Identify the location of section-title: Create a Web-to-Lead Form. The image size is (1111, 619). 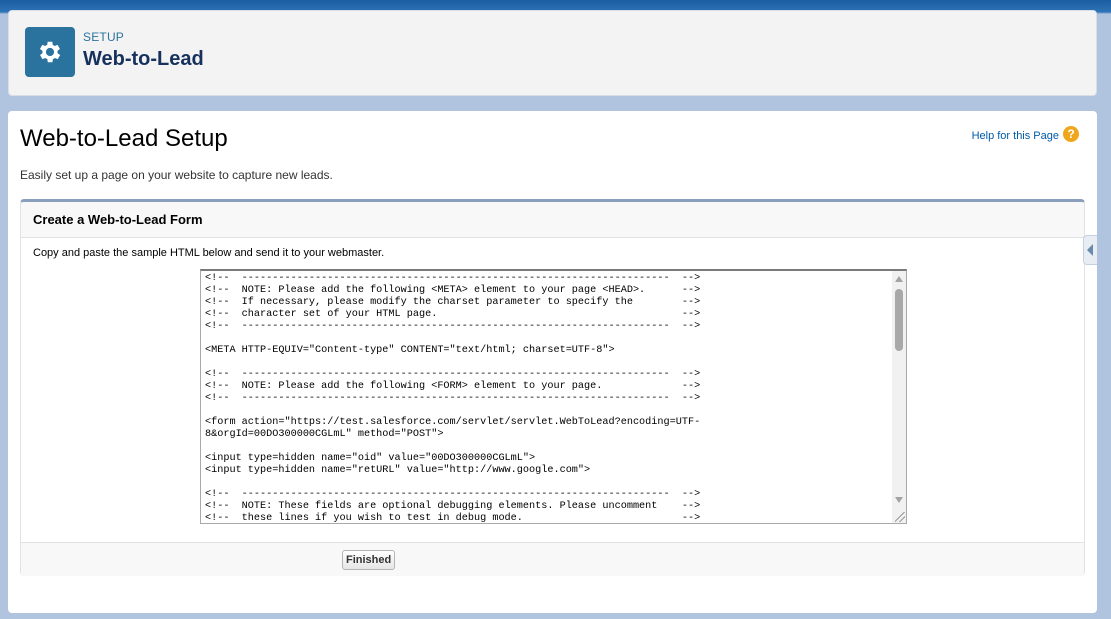
(118, 219).